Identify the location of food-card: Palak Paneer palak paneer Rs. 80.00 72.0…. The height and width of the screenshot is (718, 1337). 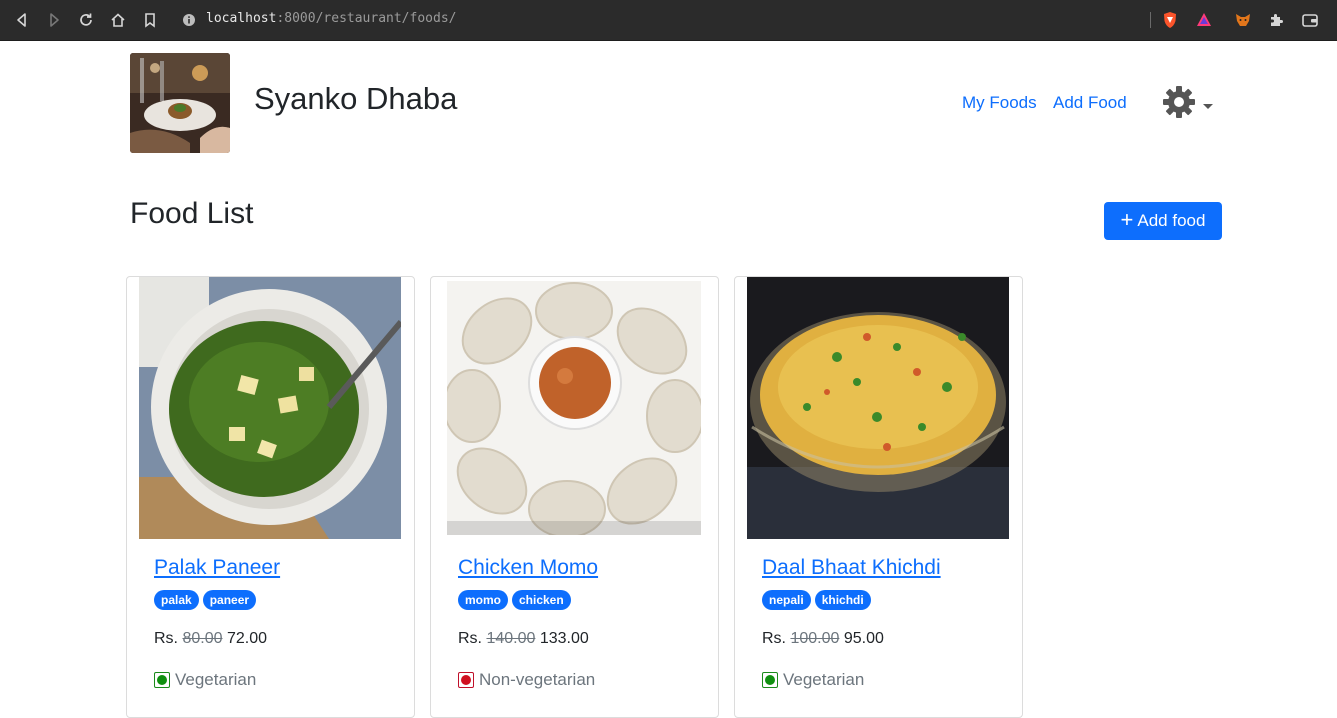
(270, 497).